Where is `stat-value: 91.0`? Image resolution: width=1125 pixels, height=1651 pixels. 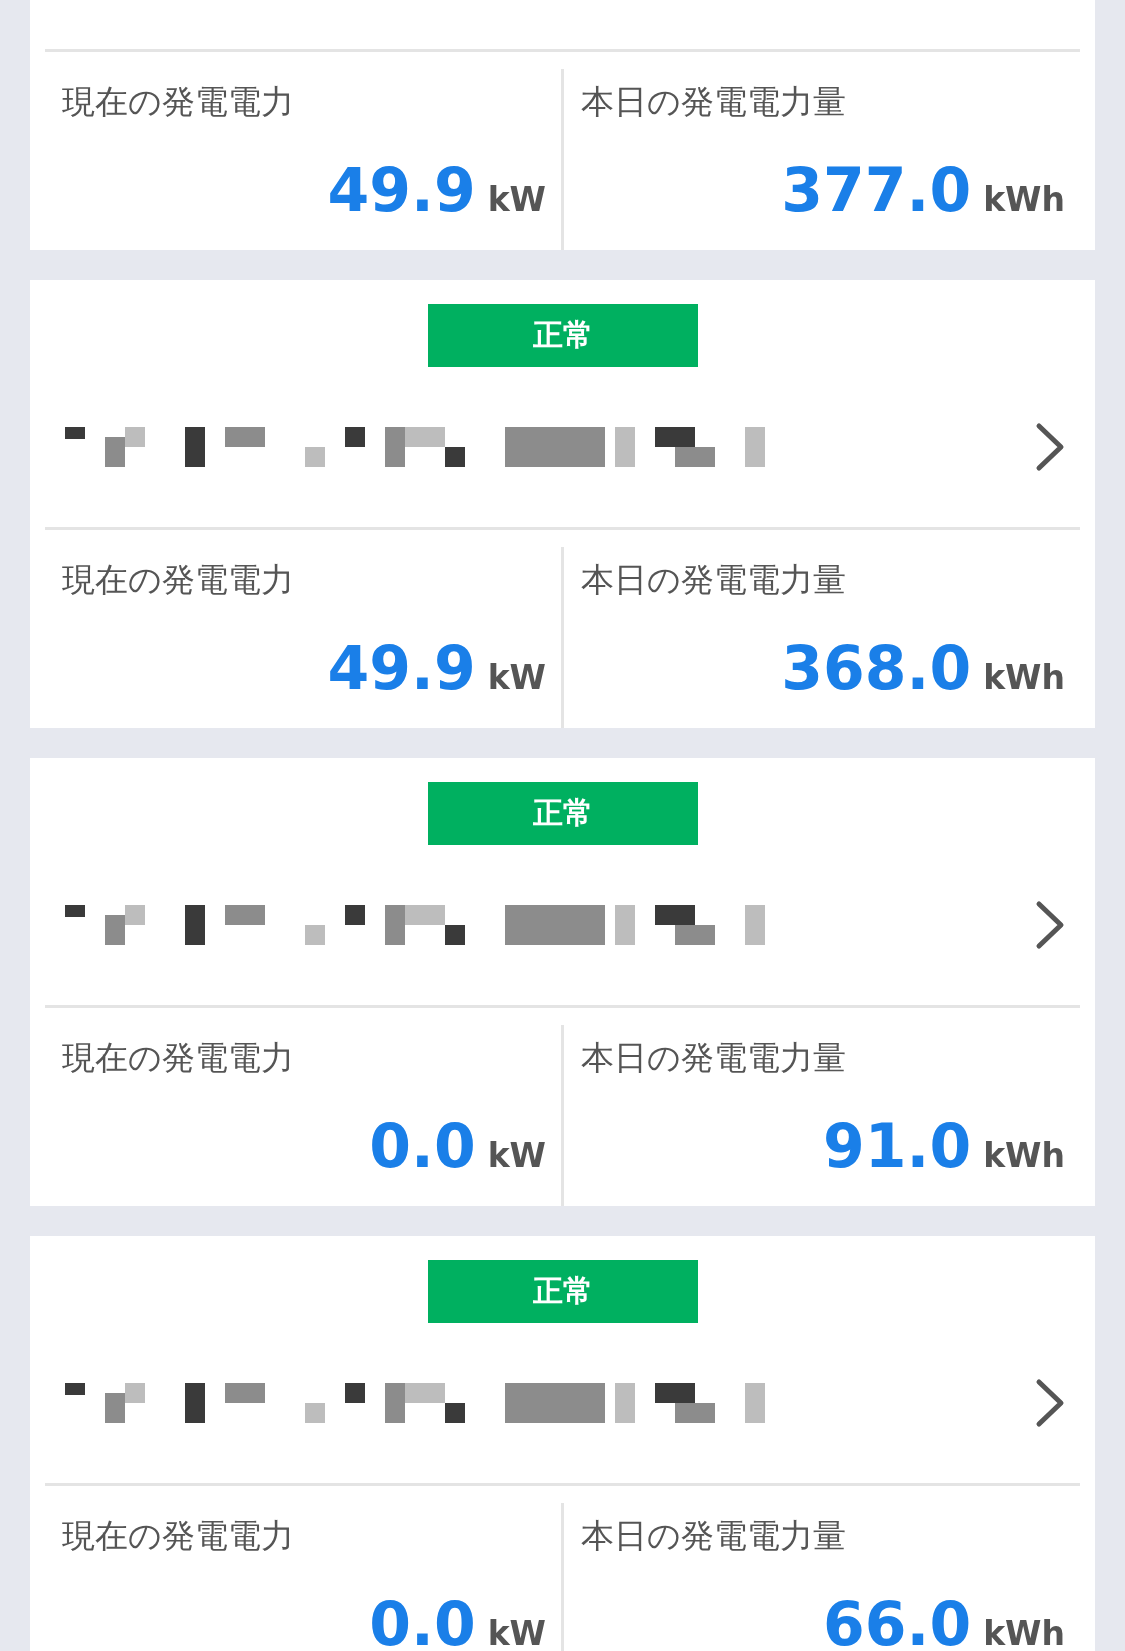
stat-value: 91.0 is located at coordinates (897, 1146).